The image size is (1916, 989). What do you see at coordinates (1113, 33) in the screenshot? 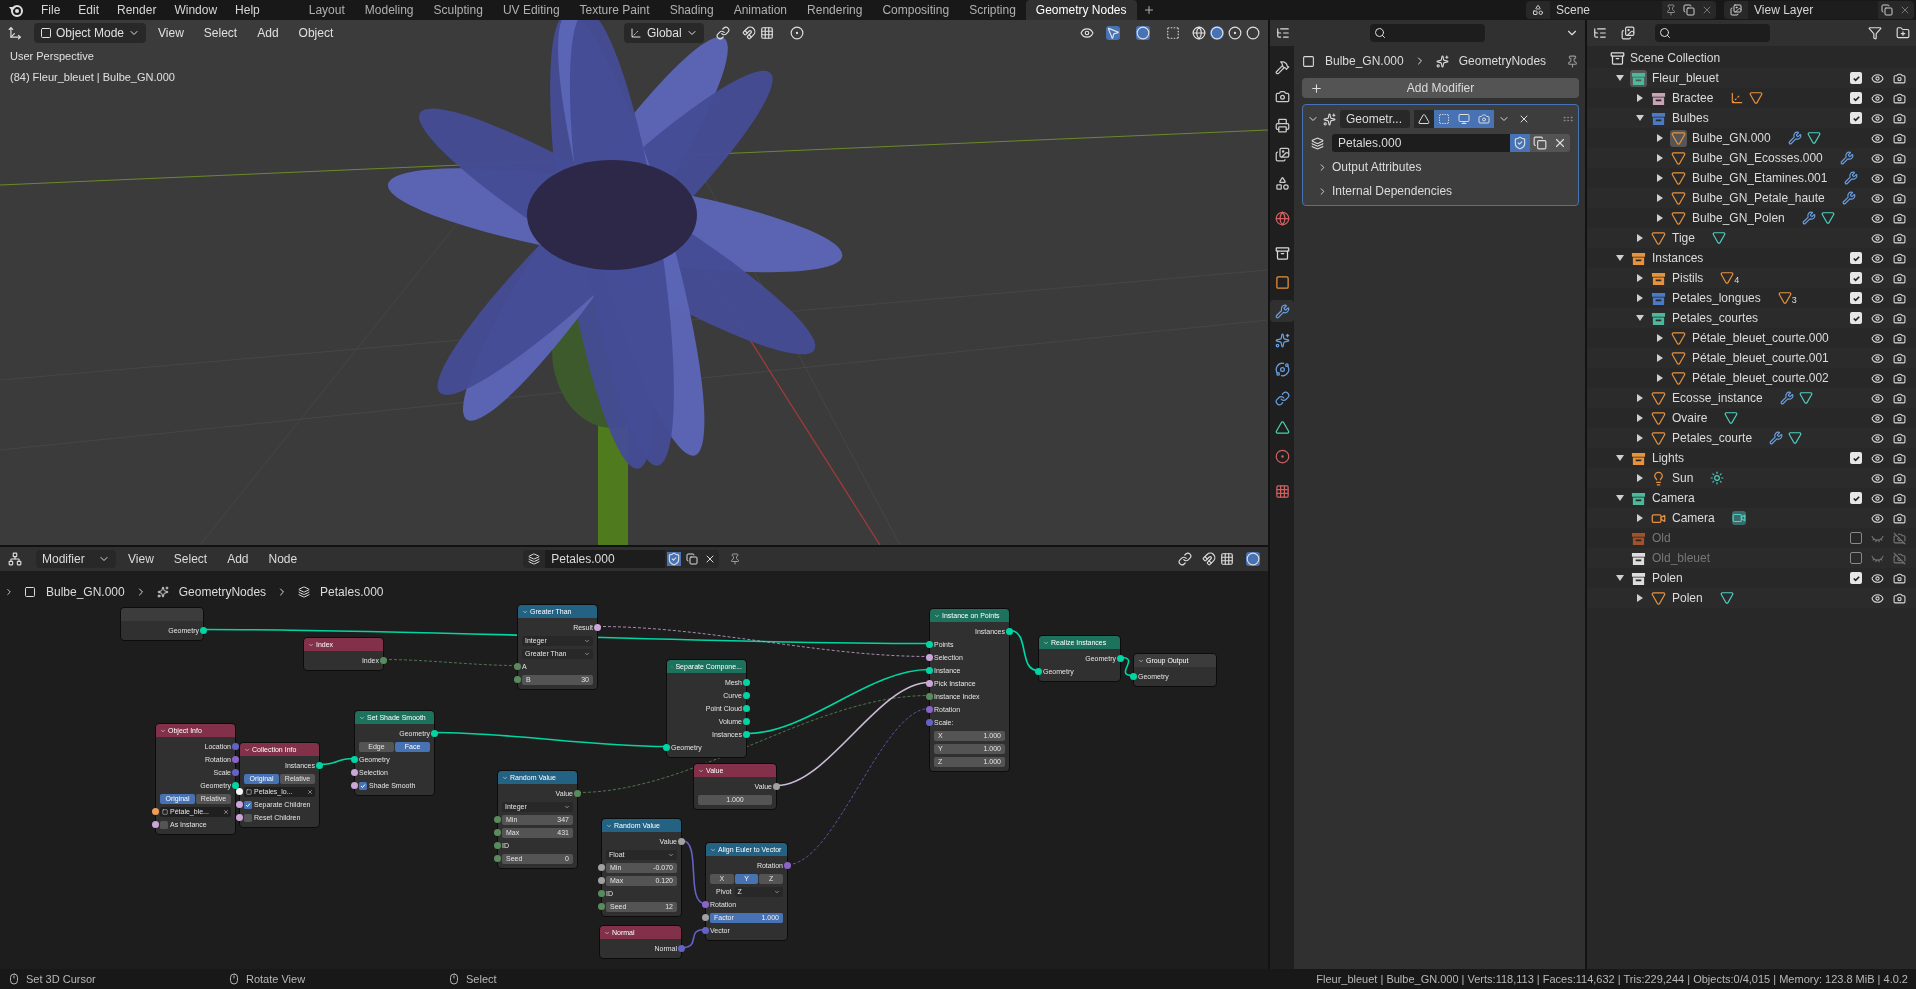
I see `gizmo-icon` at bounding box center [1113, 33].